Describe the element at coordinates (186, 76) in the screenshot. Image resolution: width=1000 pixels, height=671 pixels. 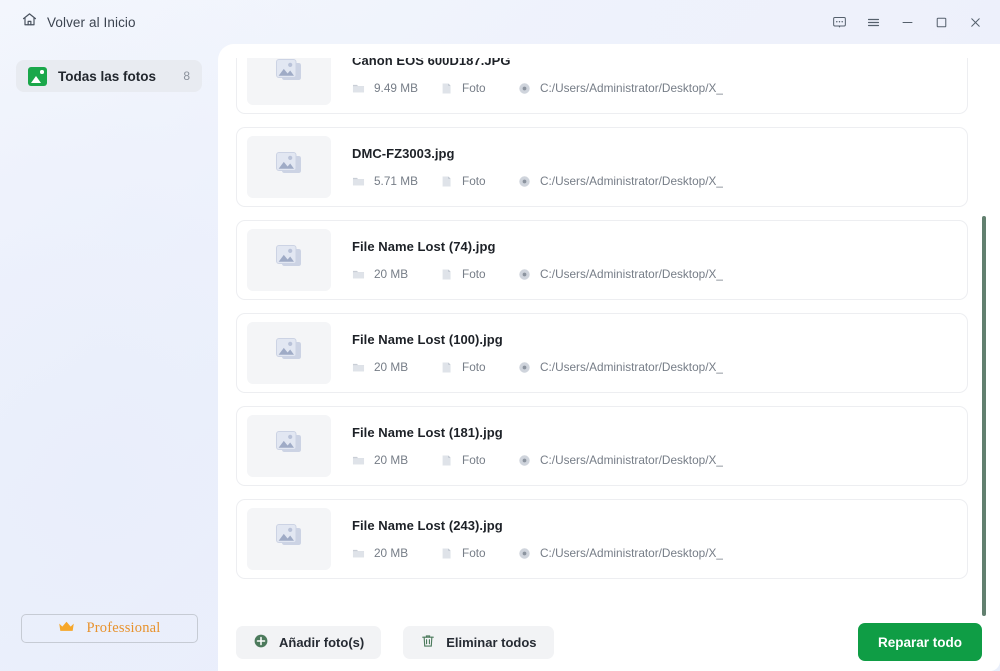
I see `sidebar-item-count: 8` at that location.